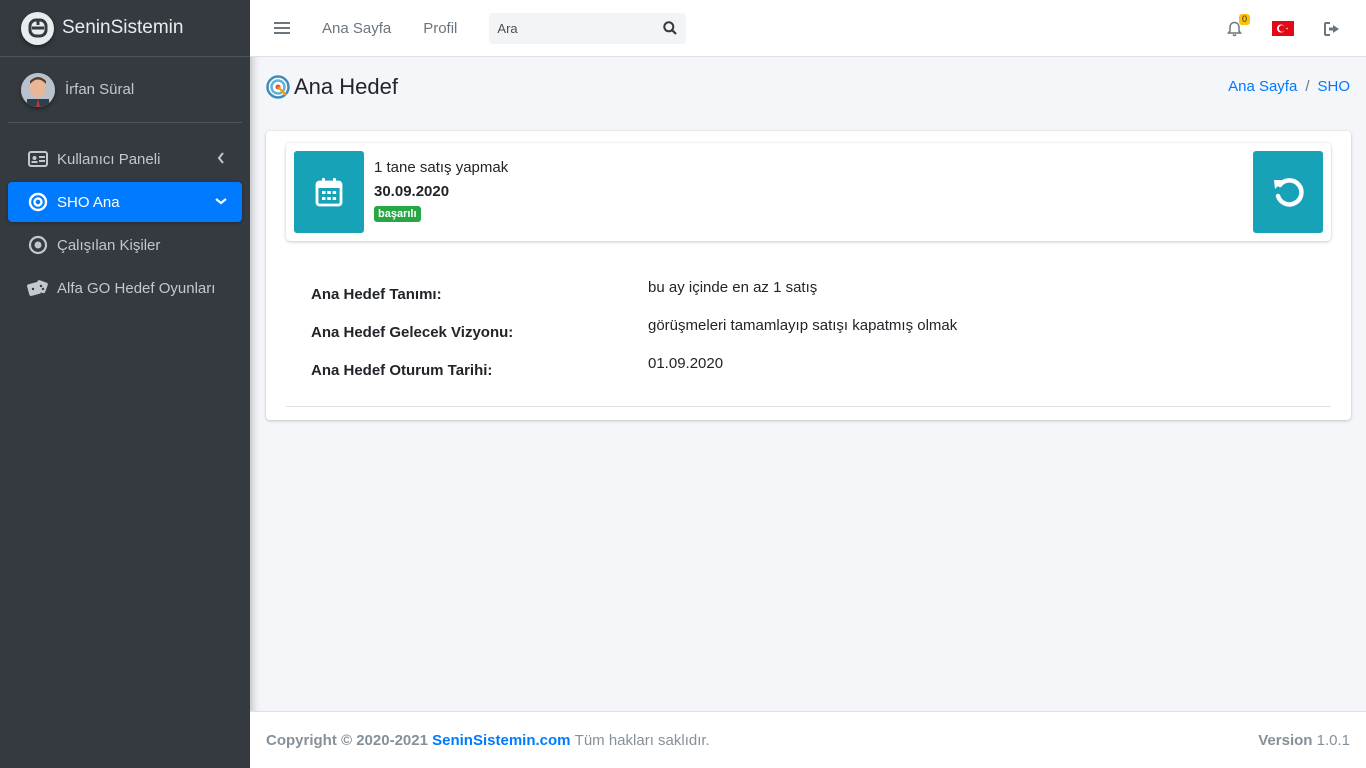 The width and height of the screenshot is (1366, 768). What do you see at coordinates (38, 159) in the screenshot?
I see `id-card-icon` at bounding box center [38, 159].